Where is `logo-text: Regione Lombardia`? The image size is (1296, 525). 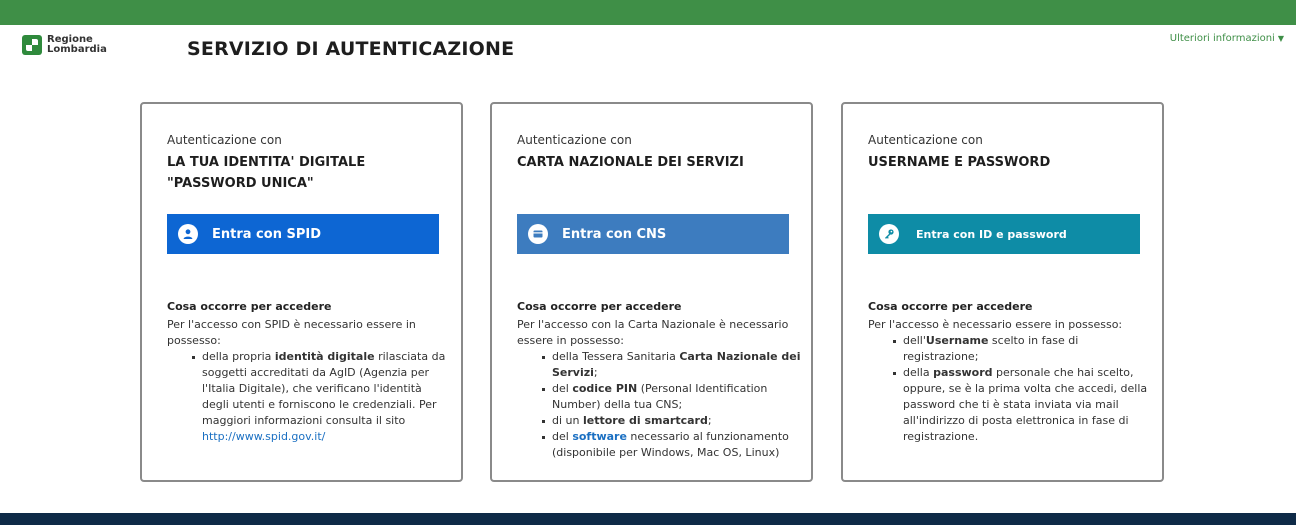 logo-text: Regione Lombardia is located at coordinates (77, 45).